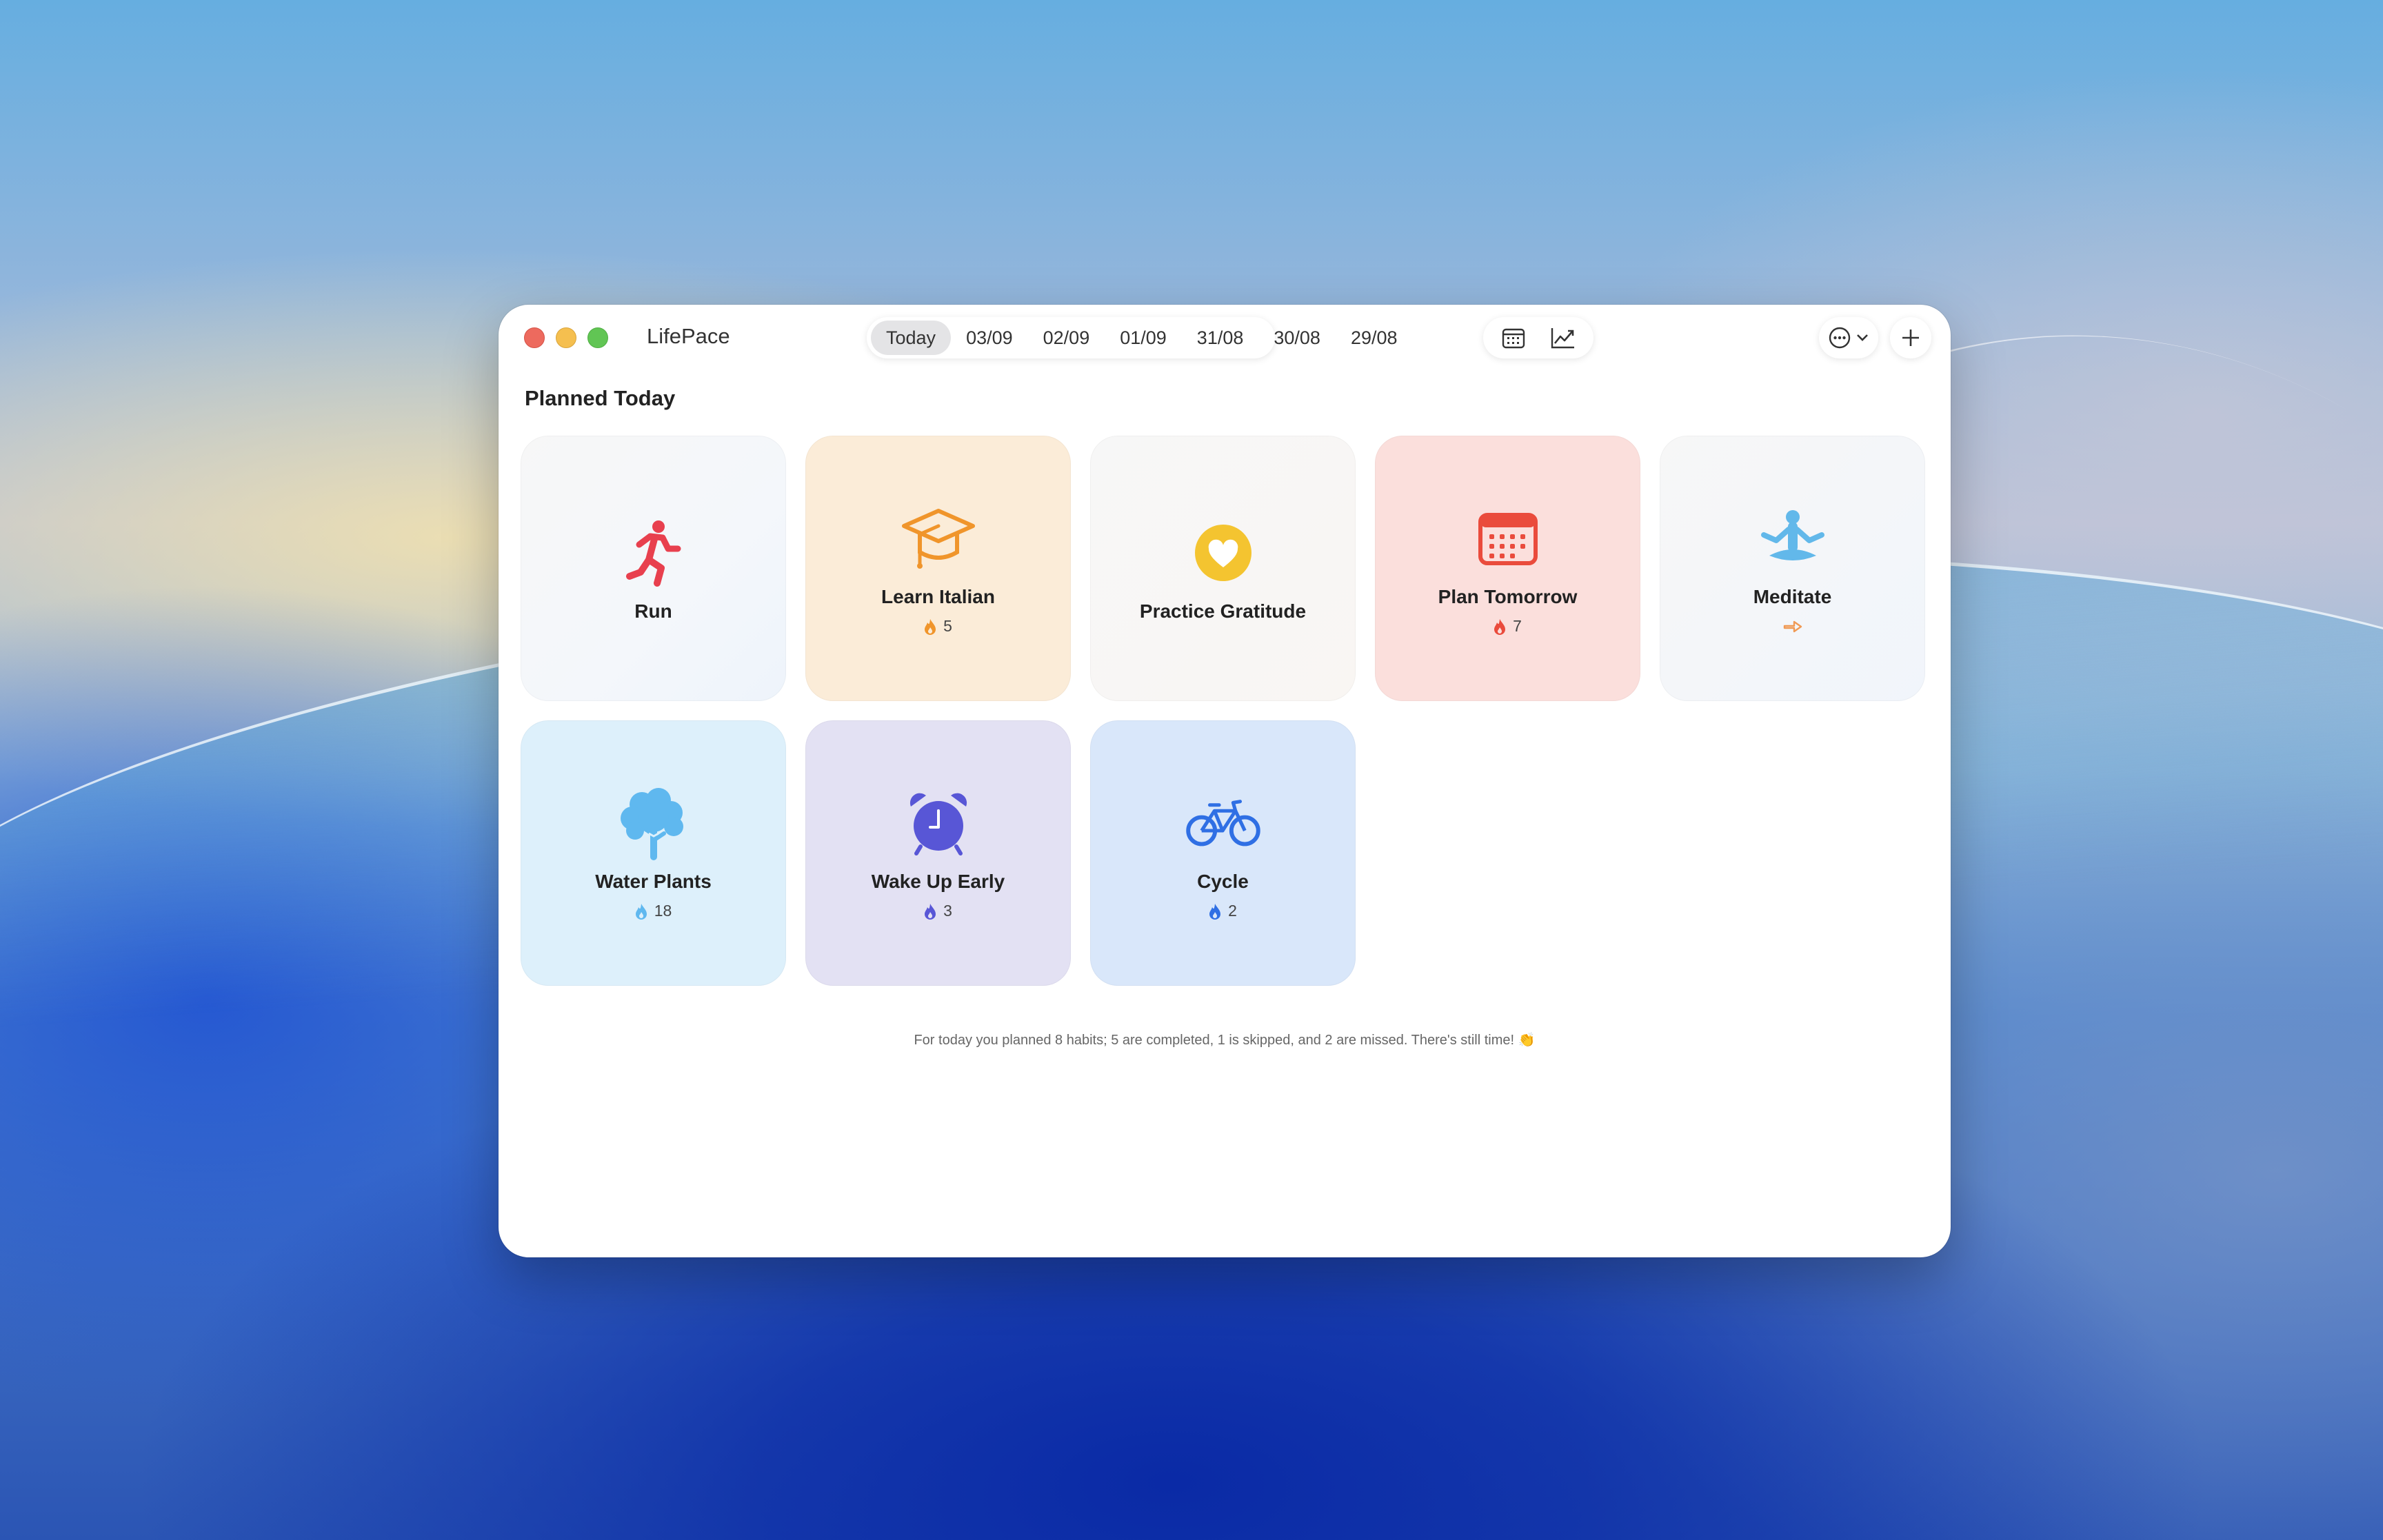  I want to click on date-tab: 30/08, so click(1297, 338).